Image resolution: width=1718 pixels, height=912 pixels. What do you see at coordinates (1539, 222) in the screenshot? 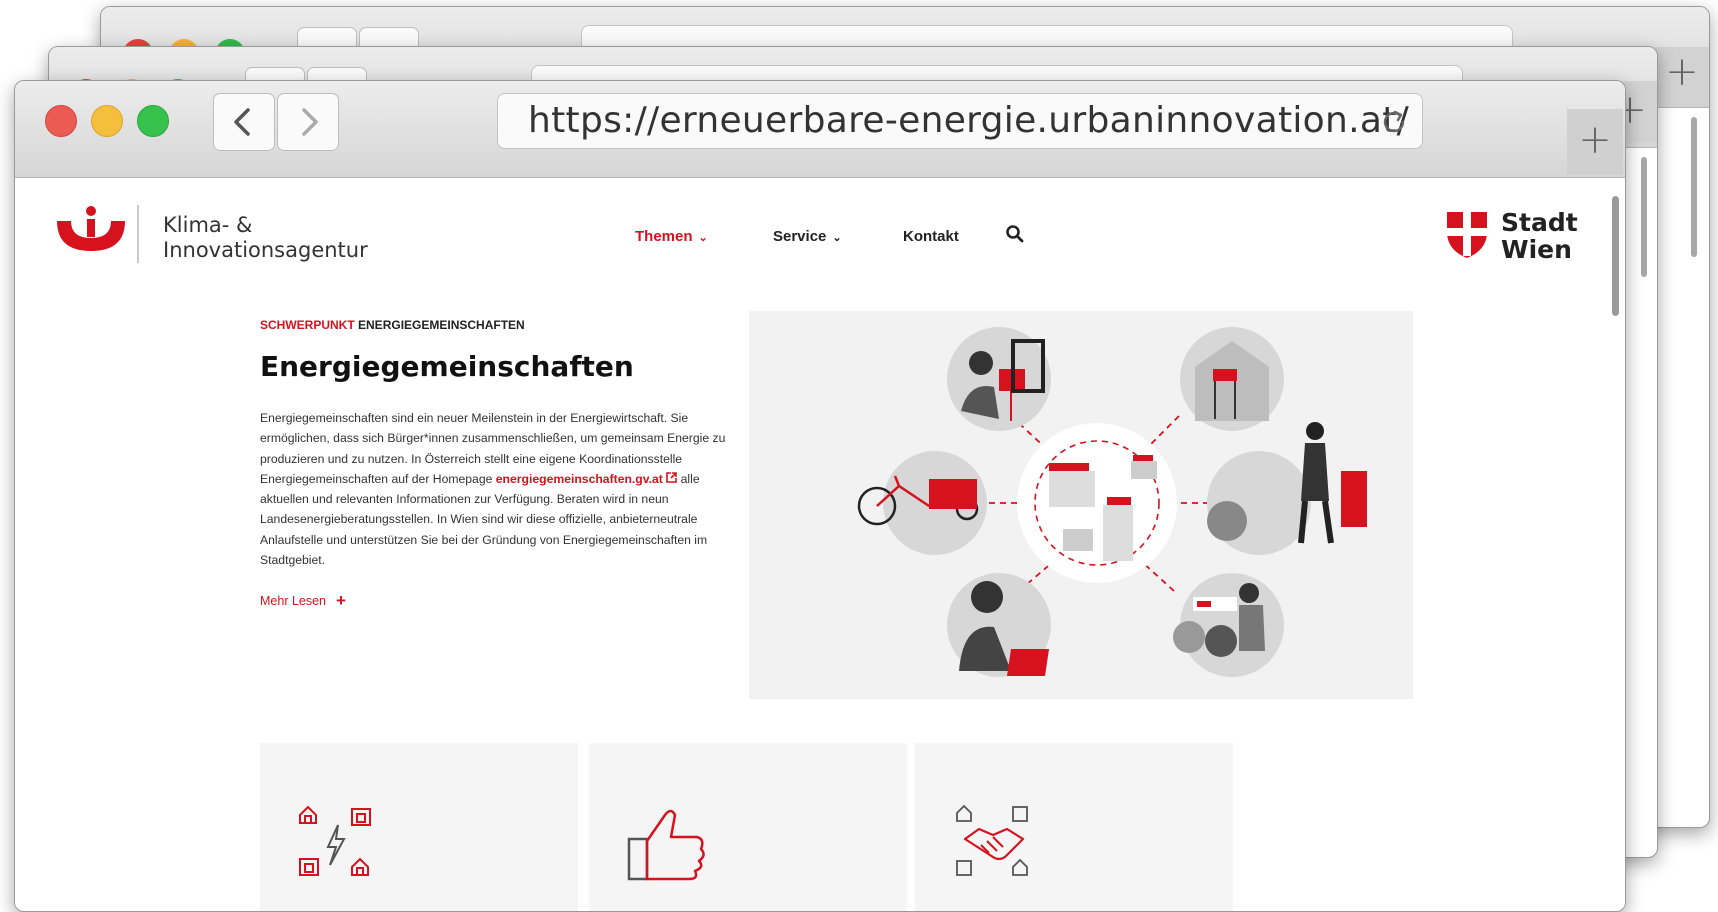
I see `wien-line-1: Stadt` at bounding box center [1539, 222].